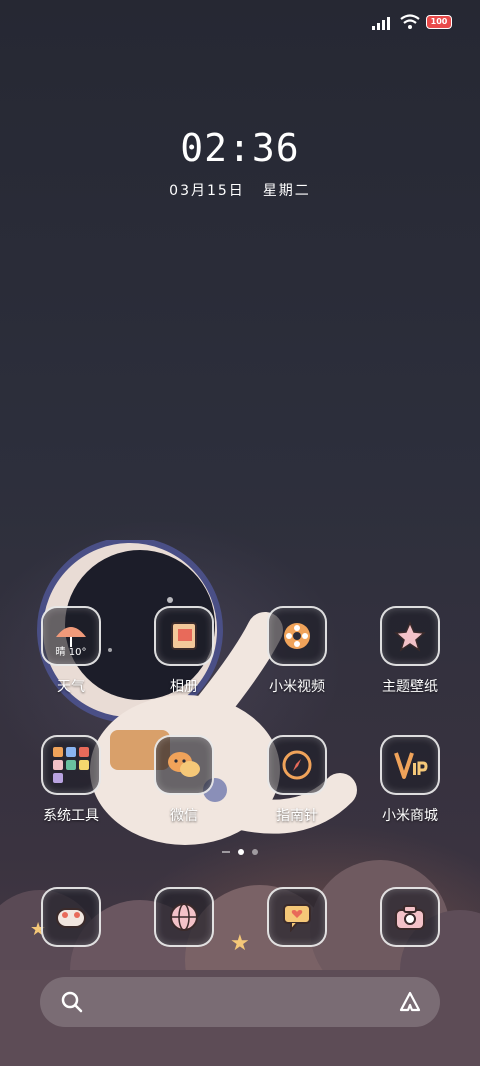  What do you see at coordinates (297, 687) in the screenshot?
I see `app-label: 小米视频` at bounding box center [297, 687].